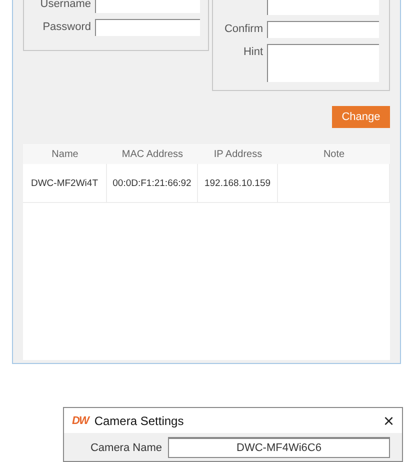 Image resolution: width=411 pixels, height=462 pixels. What do you see at coordinates (139, 421) in the screenshot?
I see `window-title: Camera Settings` at bounding box center [139, 421].